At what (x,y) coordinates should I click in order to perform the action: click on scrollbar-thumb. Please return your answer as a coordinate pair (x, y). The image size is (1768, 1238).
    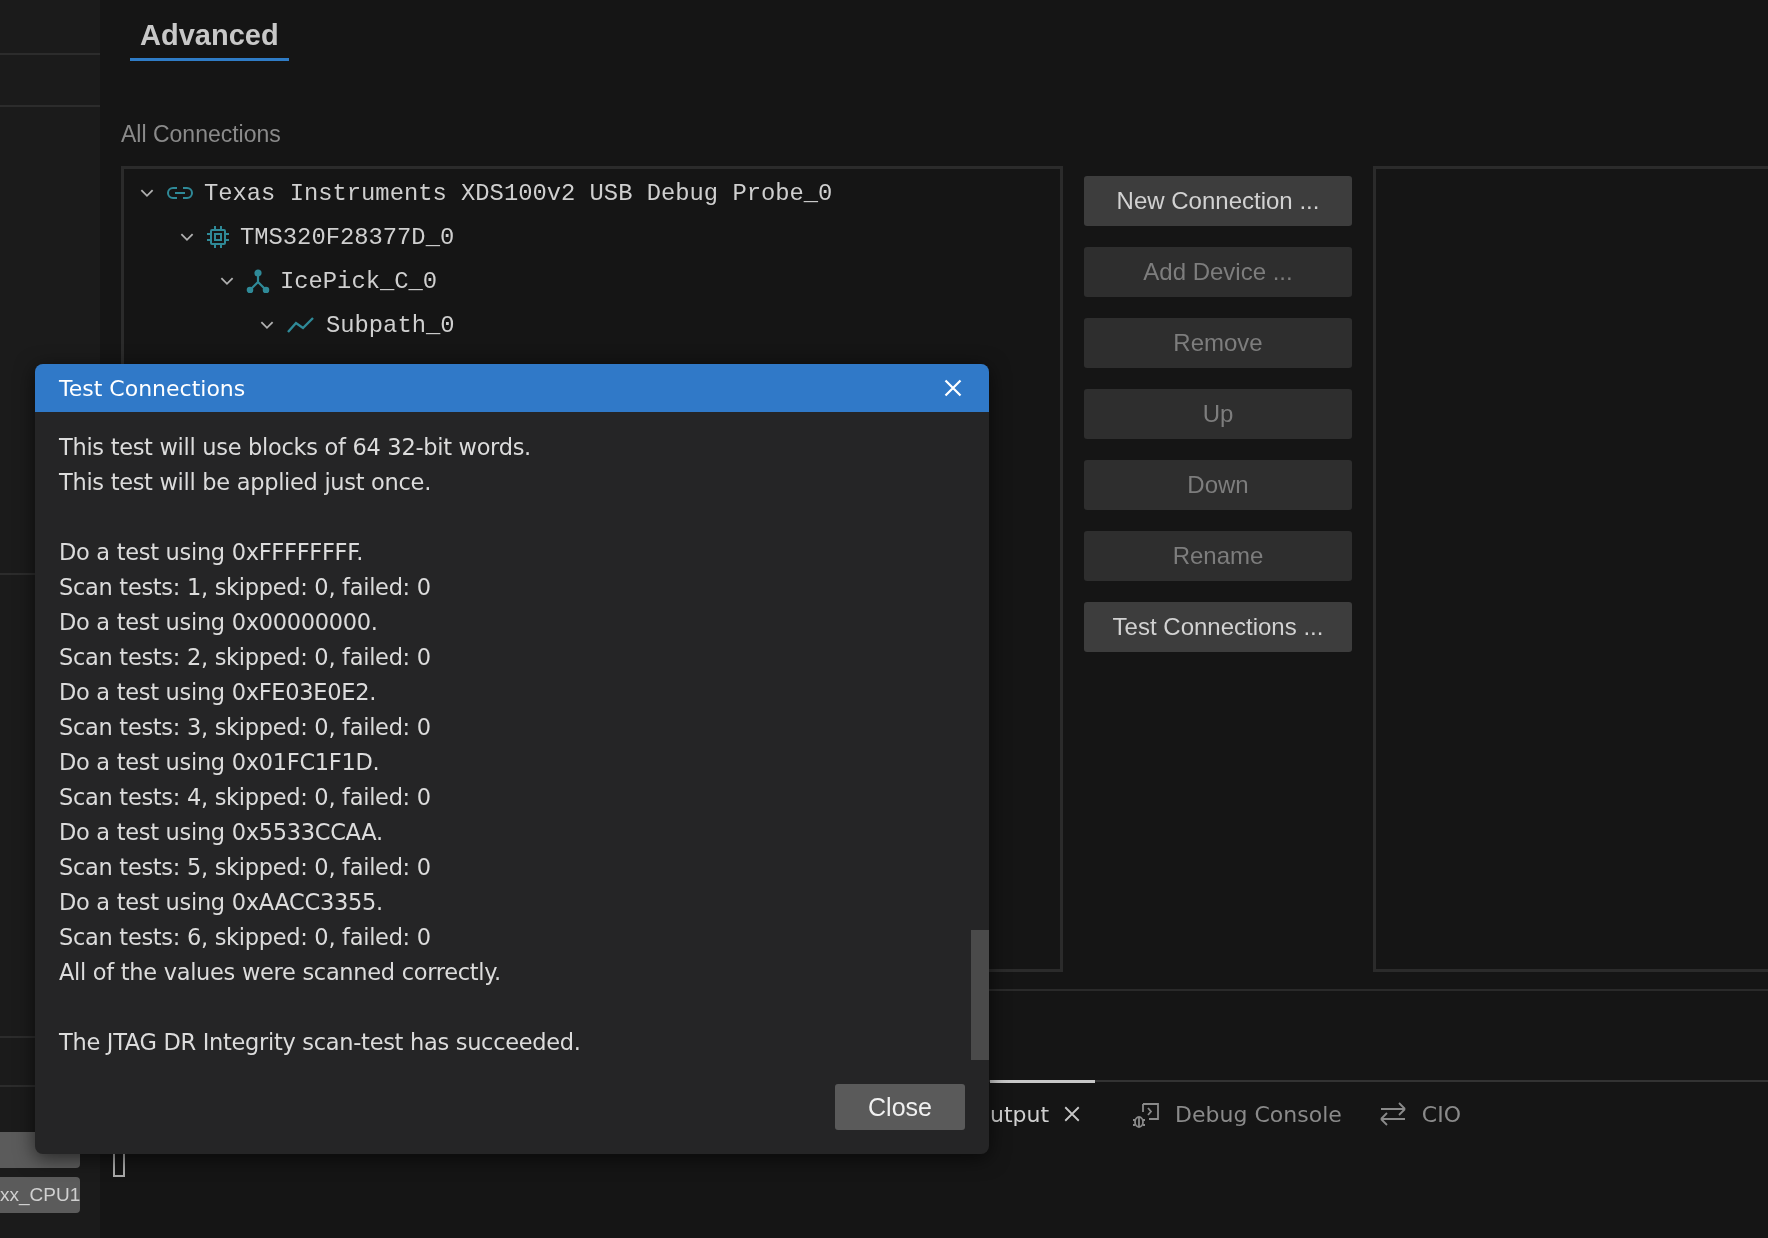
    Looking at the image, I should click on (980, 995).